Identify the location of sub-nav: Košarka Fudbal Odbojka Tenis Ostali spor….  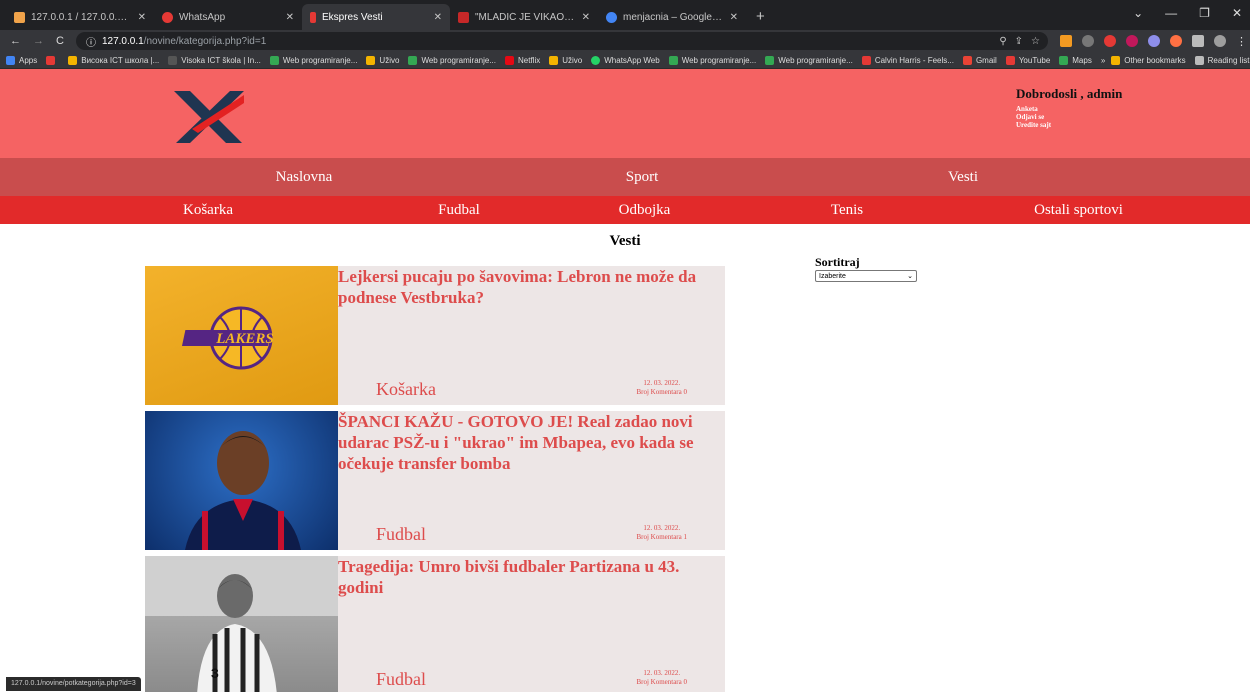
(625, 210).